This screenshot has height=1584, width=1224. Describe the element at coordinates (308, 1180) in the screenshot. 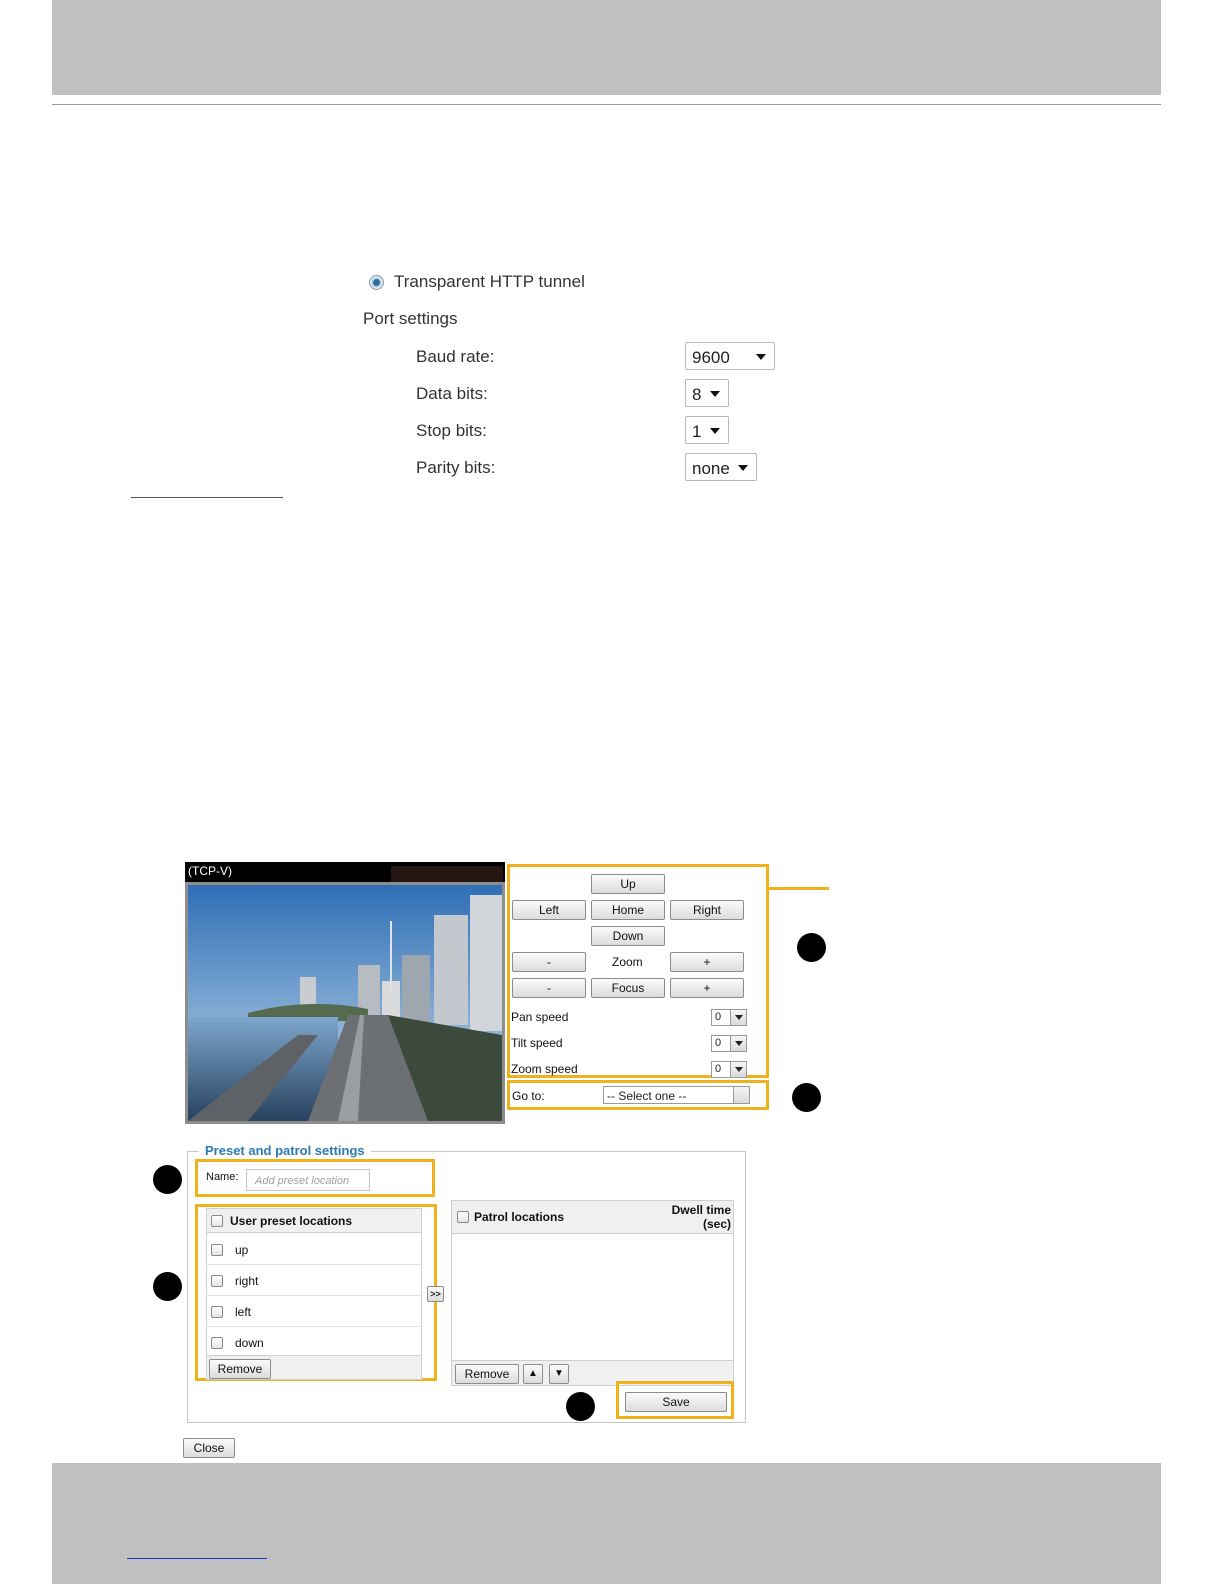

I see `preset-name-input: Add preset location` at that location.